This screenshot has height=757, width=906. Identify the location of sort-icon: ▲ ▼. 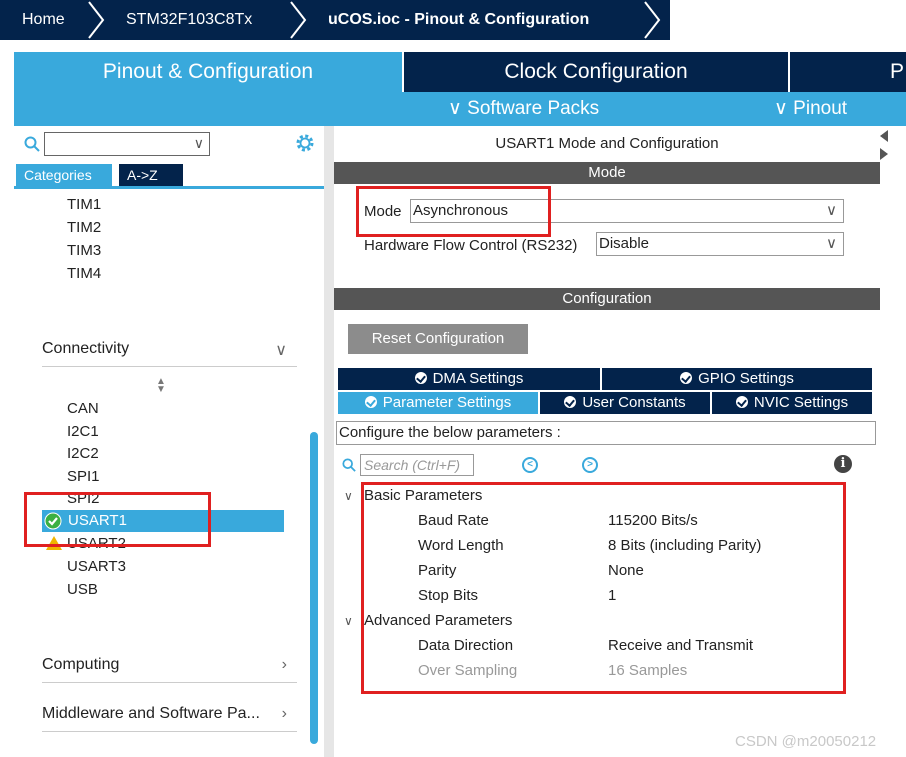
(161, 386).